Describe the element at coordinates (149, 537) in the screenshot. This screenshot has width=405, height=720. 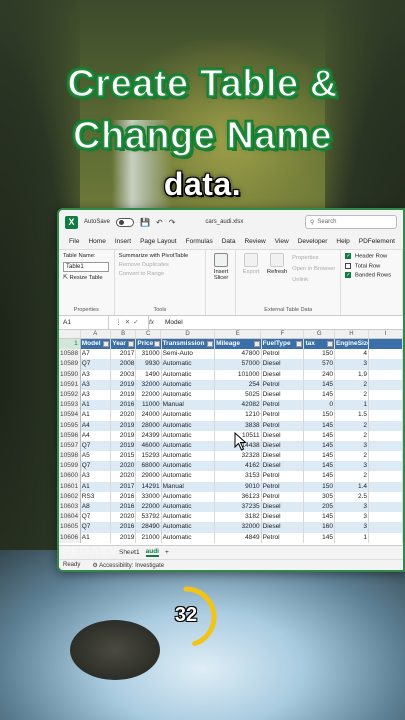
I see `table-cell: 21000` at that location.